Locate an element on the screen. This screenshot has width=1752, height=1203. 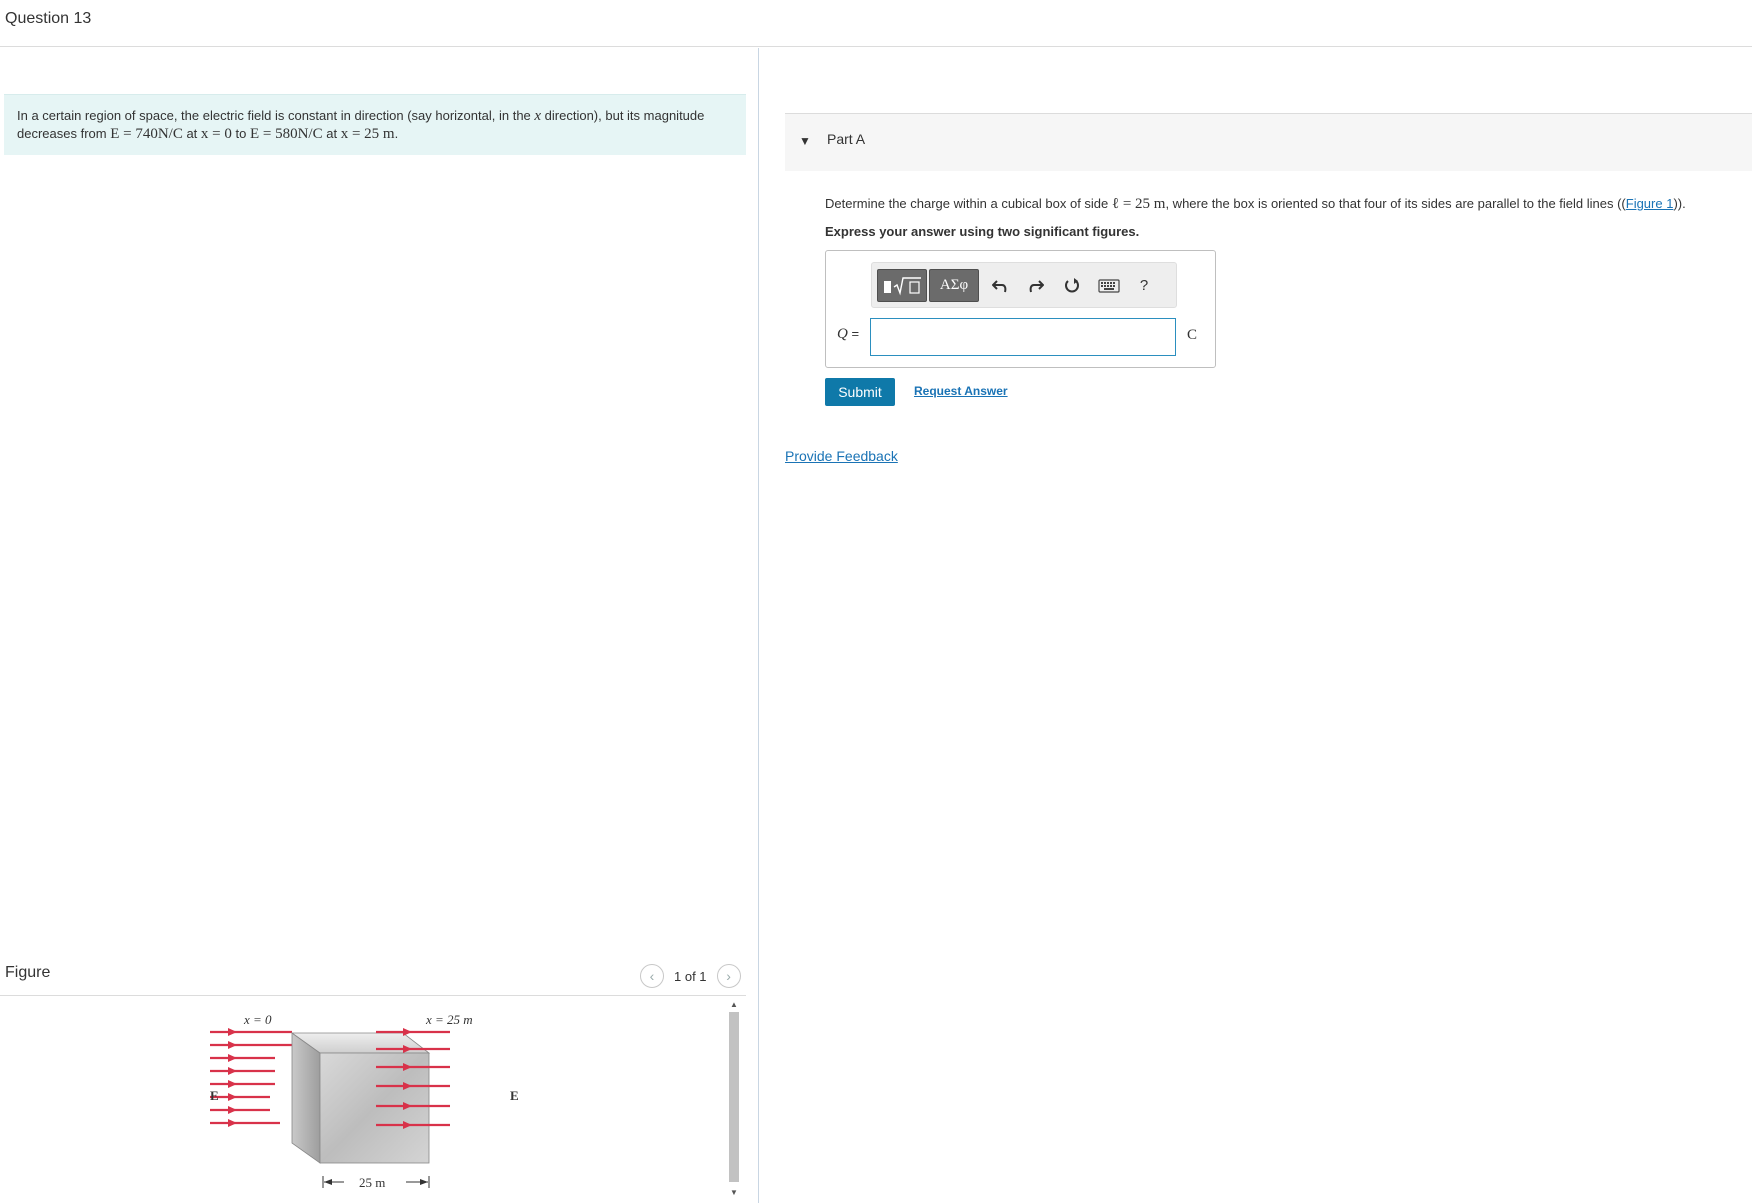
square-root-template-icon is located at coordinates (902, 286).